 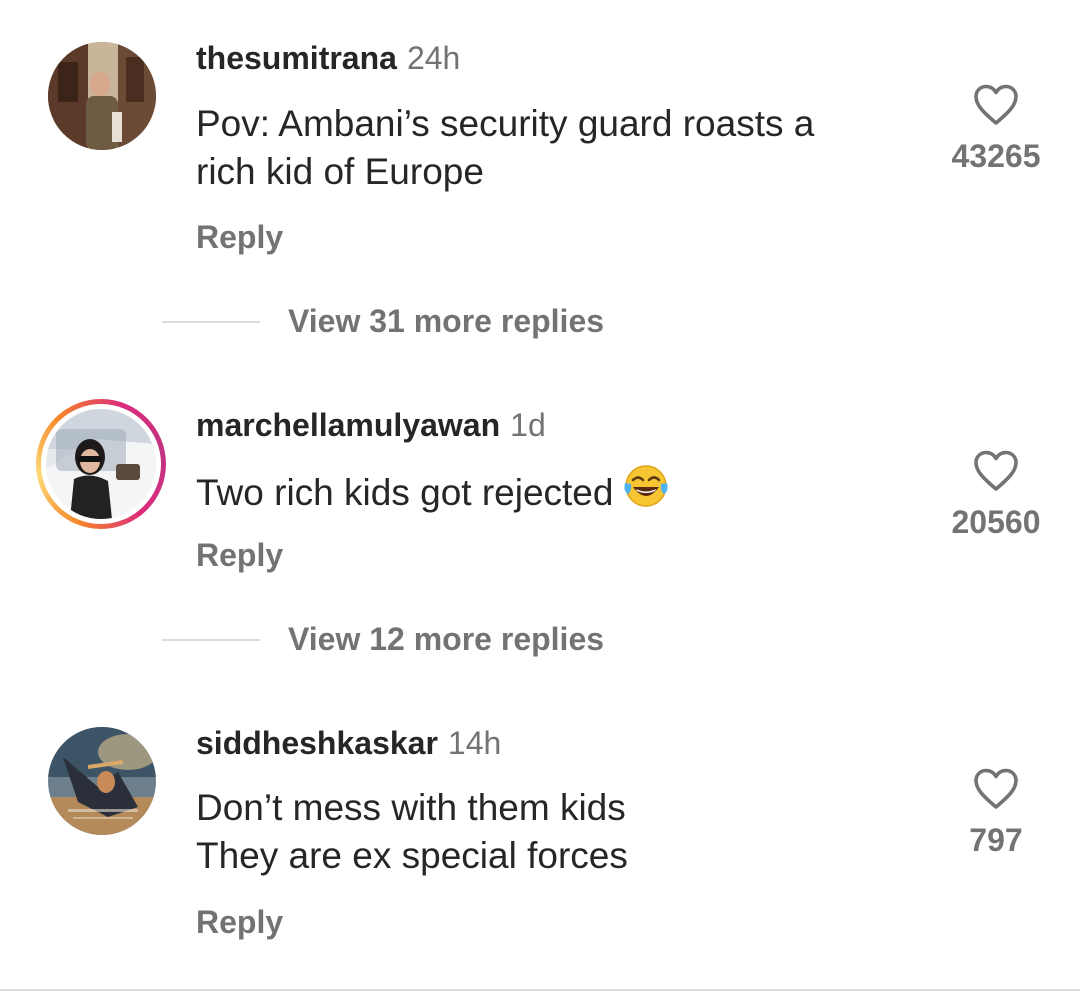 I want to click on tears-of-joy-emoji, so click(x=646, y=492).